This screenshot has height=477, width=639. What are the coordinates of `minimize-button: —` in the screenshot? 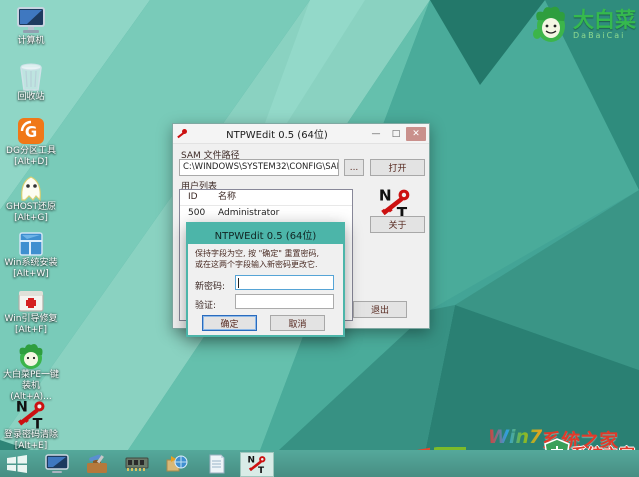 It's located at (376, 134).